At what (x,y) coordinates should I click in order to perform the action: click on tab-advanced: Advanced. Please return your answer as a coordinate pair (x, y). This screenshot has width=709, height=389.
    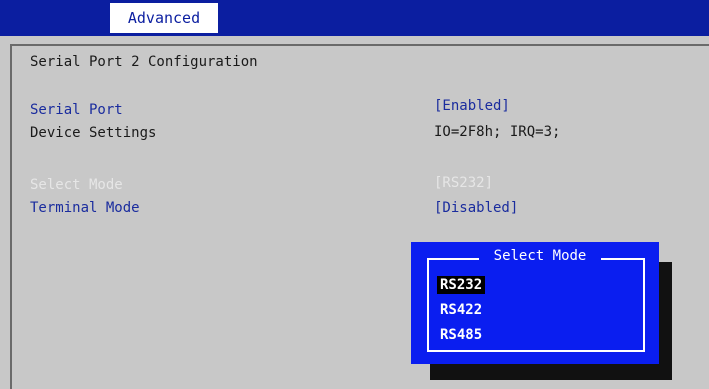
    Looking at the image, I should click on (164, 18).